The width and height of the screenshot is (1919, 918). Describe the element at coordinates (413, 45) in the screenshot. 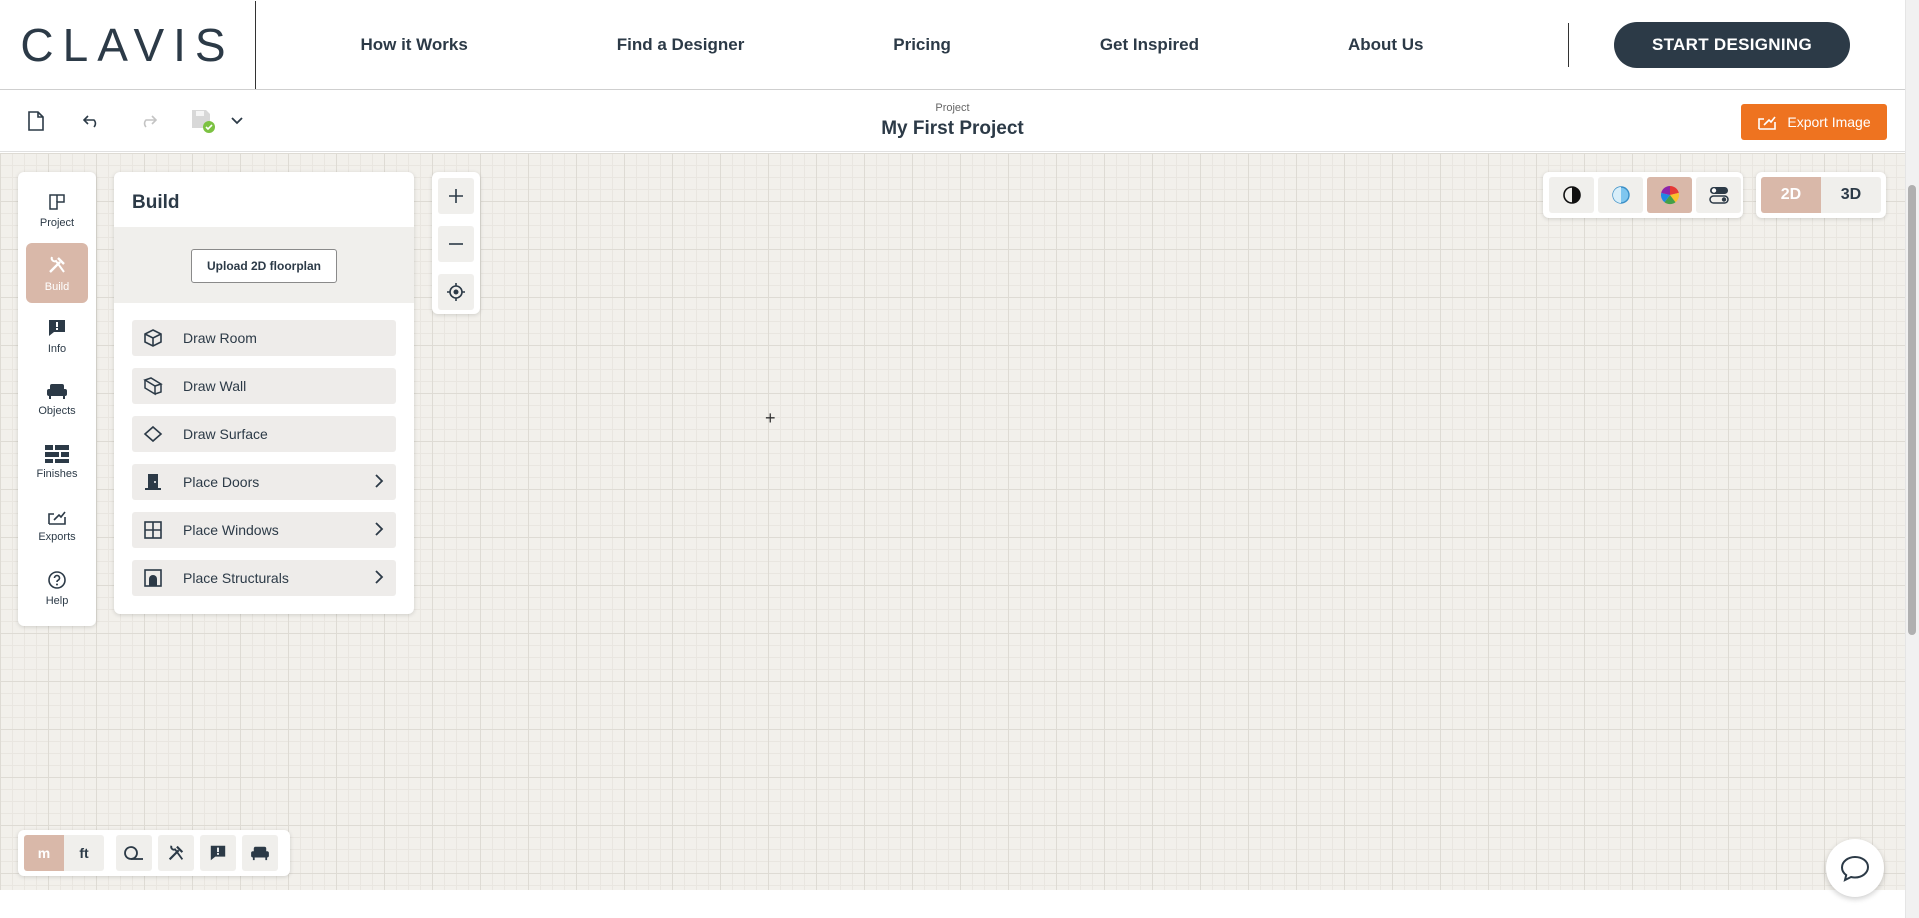

I see `nav-how-it-works: How it Works` at that location.